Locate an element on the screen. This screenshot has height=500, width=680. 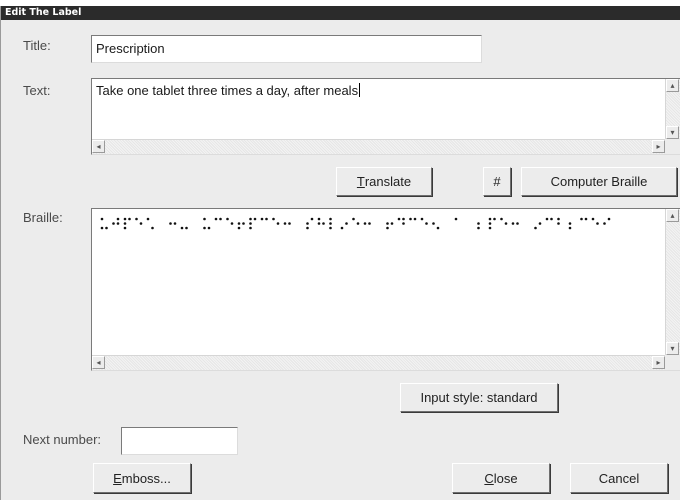
title-input: Prescription is located at coordinates (286, 49).